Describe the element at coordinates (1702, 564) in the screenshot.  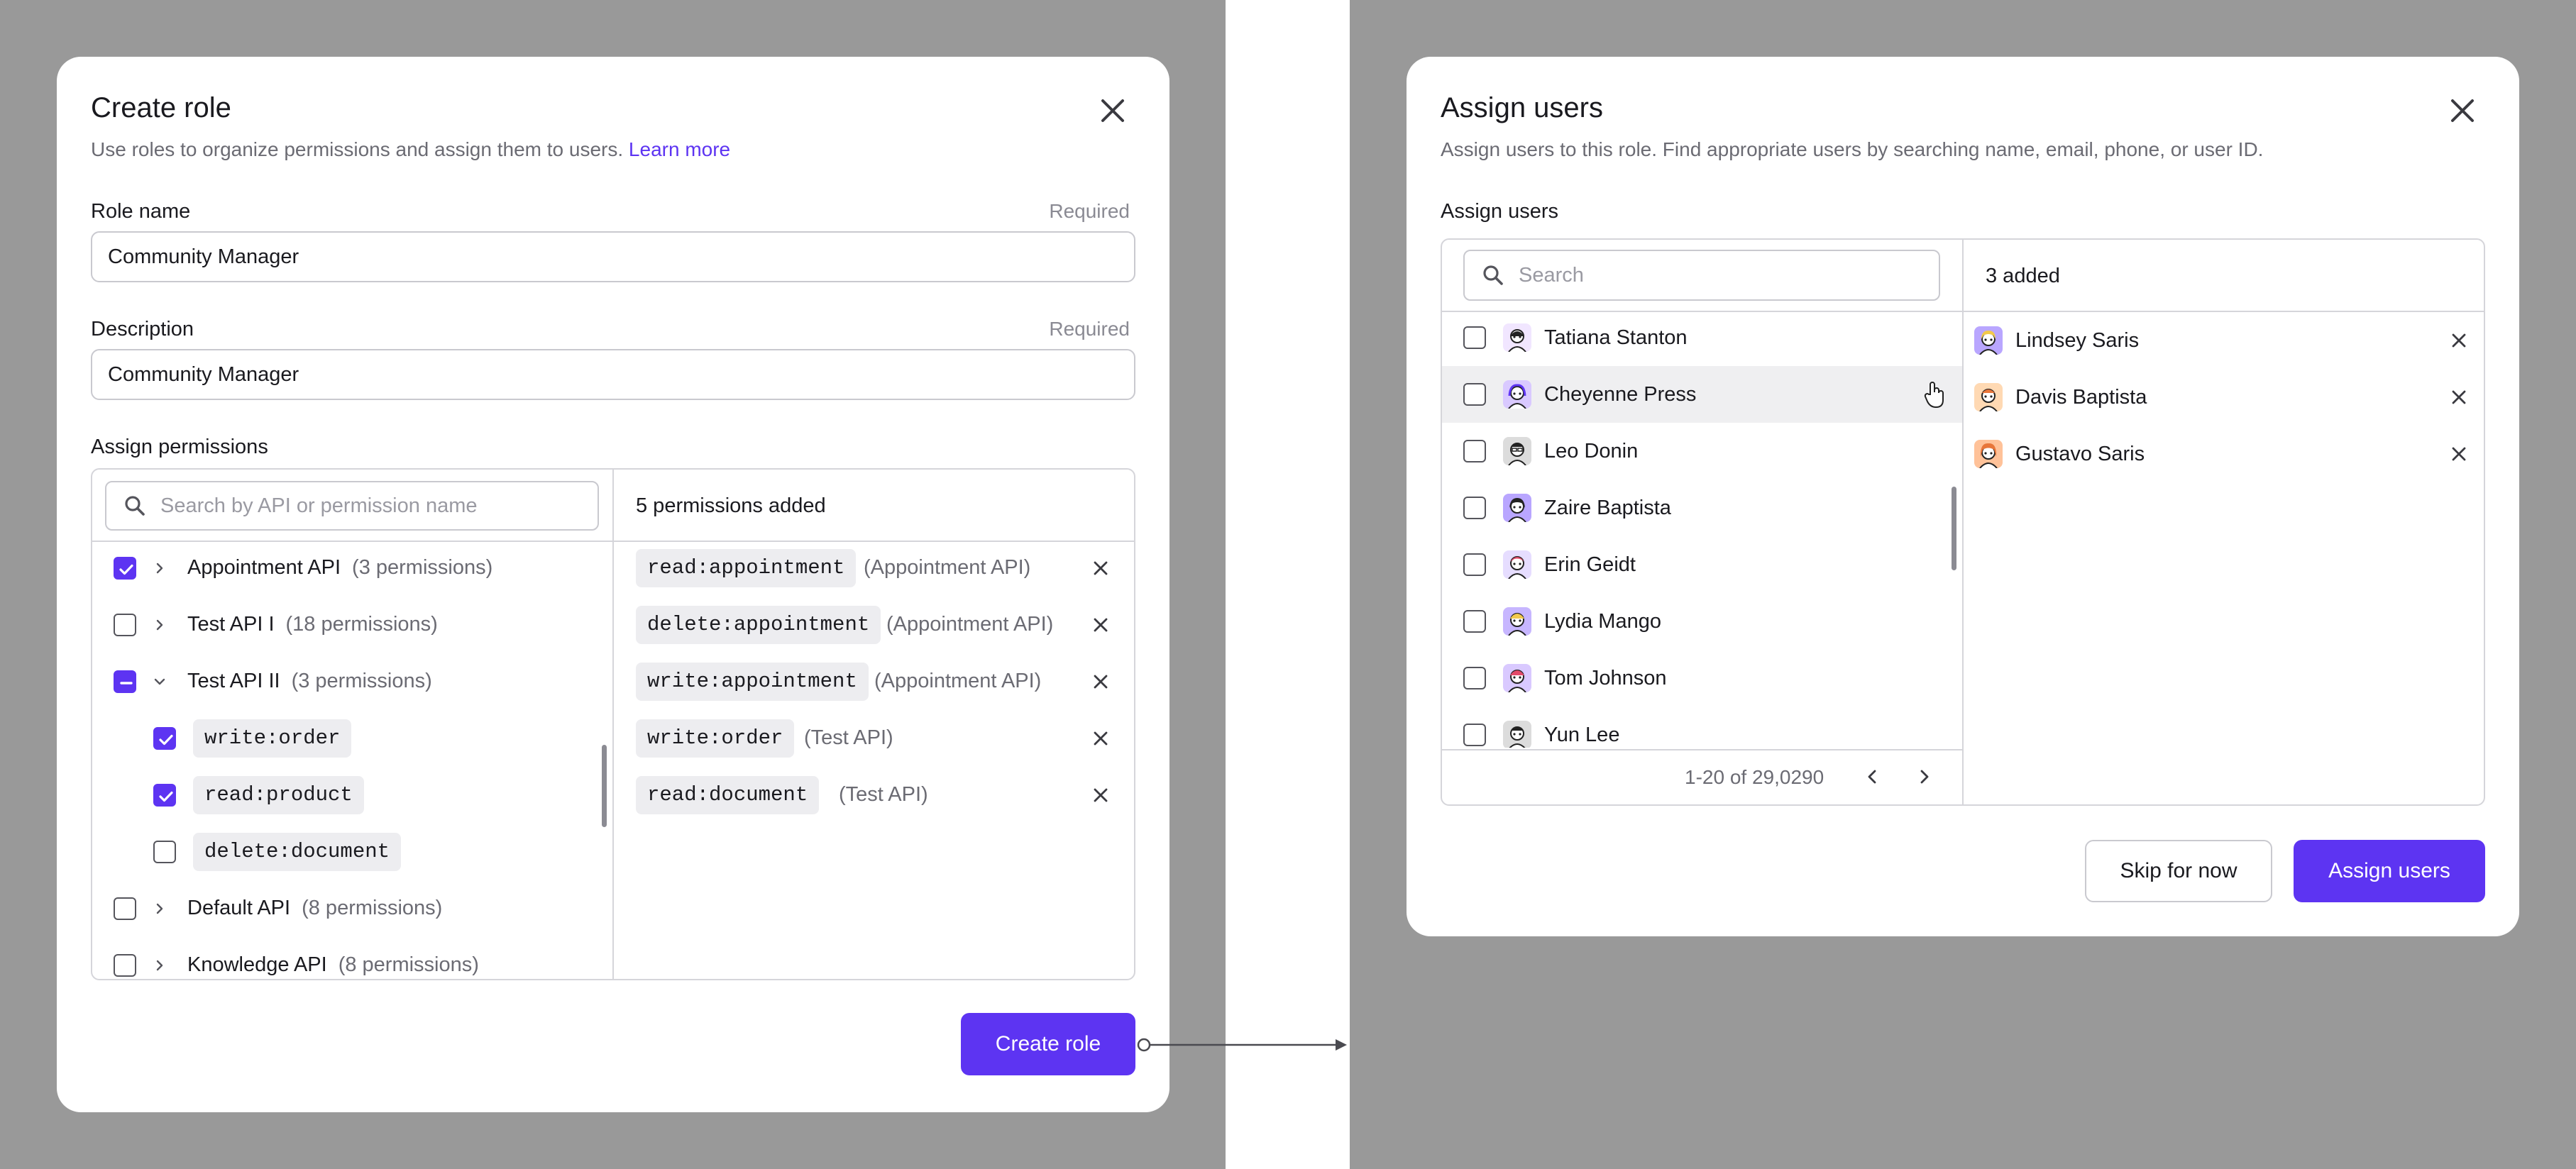
I see `list-item: Erin Geidt` at that location.